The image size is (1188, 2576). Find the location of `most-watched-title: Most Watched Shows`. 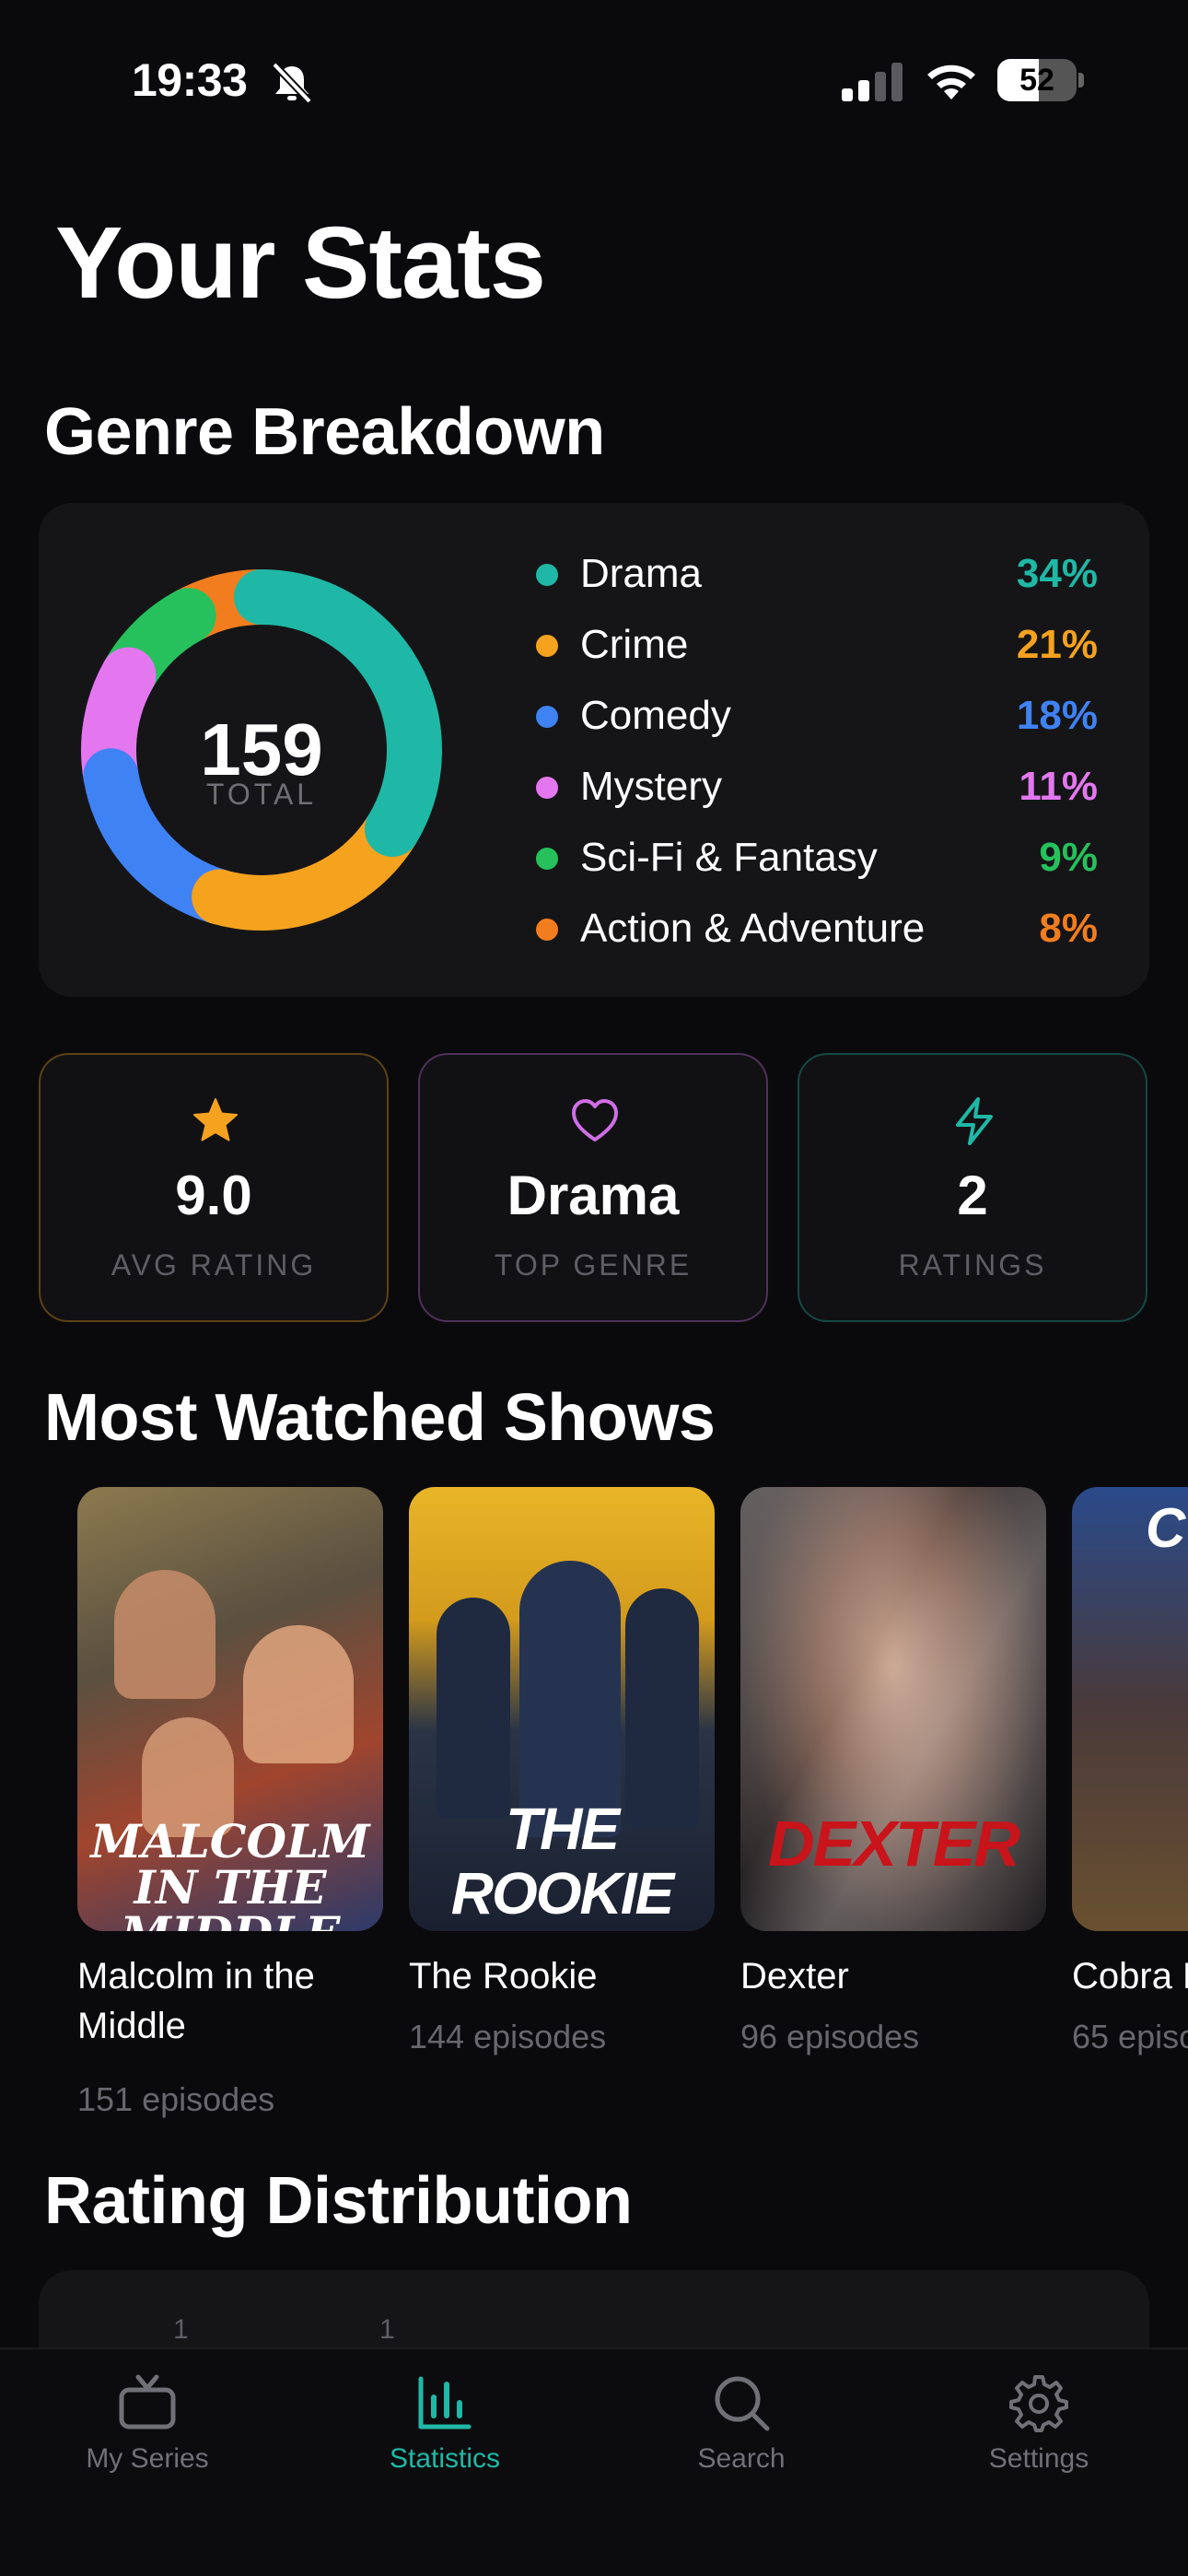

most-watched-title: Most Watched Shows is located at coordinates (380, 1418).